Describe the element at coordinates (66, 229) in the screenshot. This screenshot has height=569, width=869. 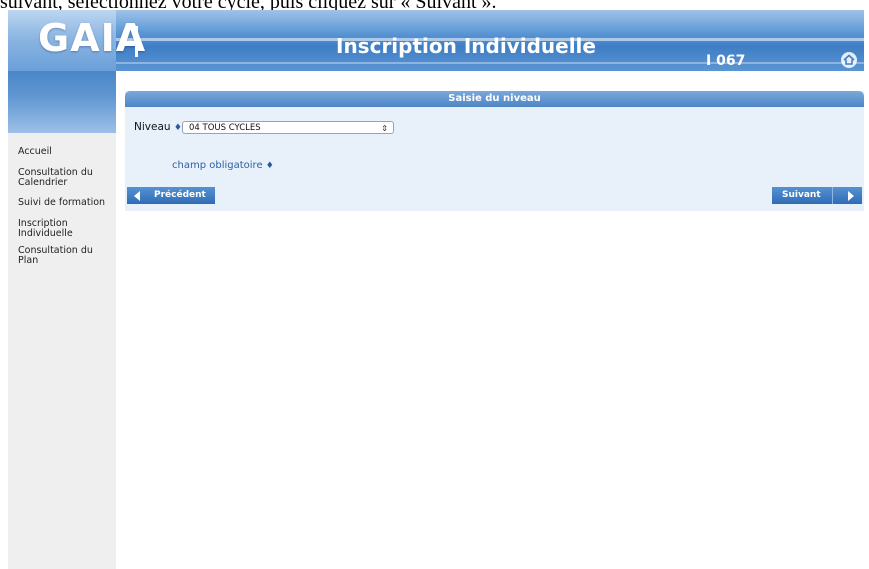
I see `sidebar-item-inscription-individuelle: Inscription Individuelle` at that location.